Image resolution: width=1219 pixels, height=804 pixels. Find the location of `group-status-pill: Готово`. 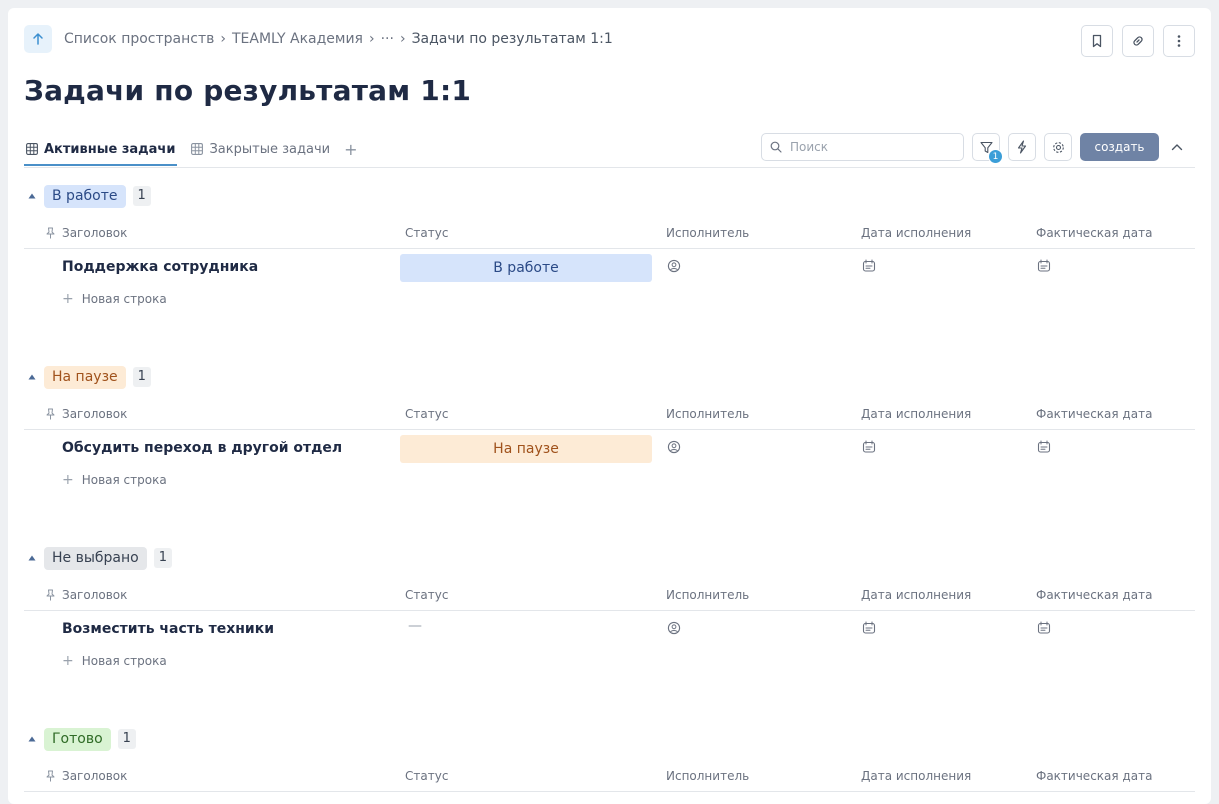

group-status-pill: Готово is located at coordinates (77, 739).